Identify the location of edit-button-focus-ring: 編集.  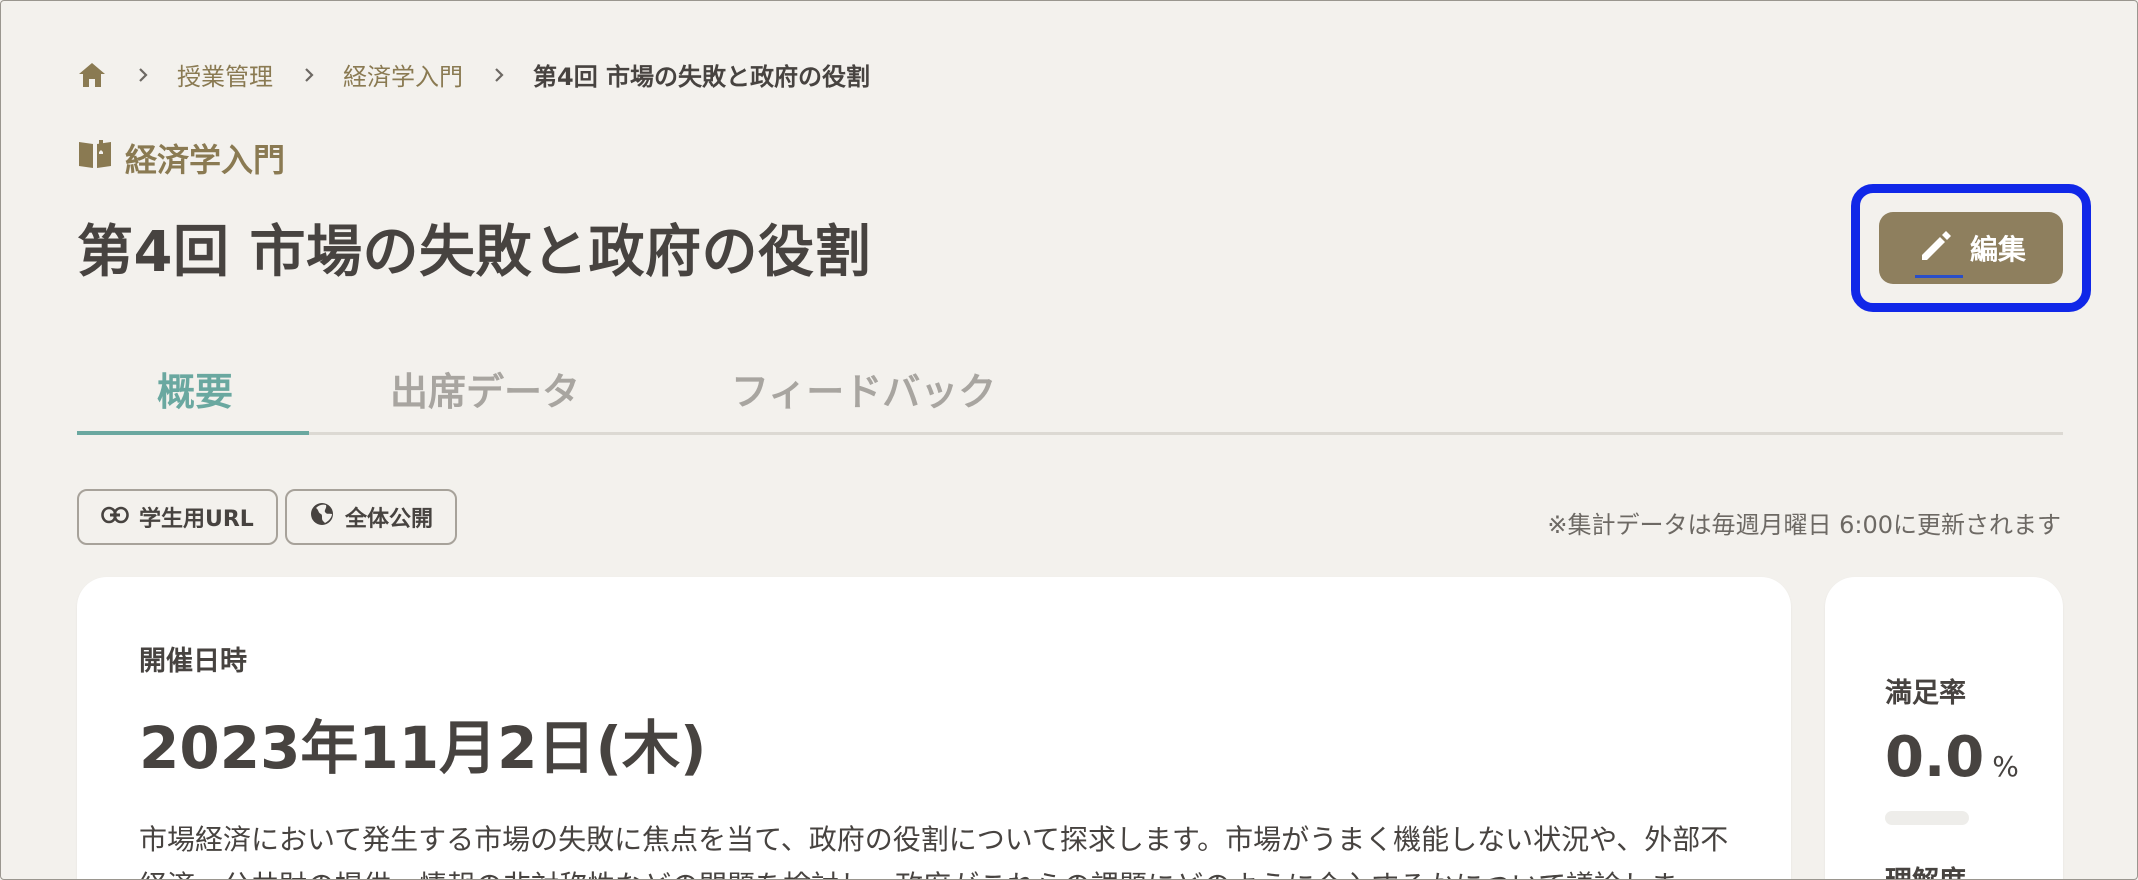
(1971, 248).